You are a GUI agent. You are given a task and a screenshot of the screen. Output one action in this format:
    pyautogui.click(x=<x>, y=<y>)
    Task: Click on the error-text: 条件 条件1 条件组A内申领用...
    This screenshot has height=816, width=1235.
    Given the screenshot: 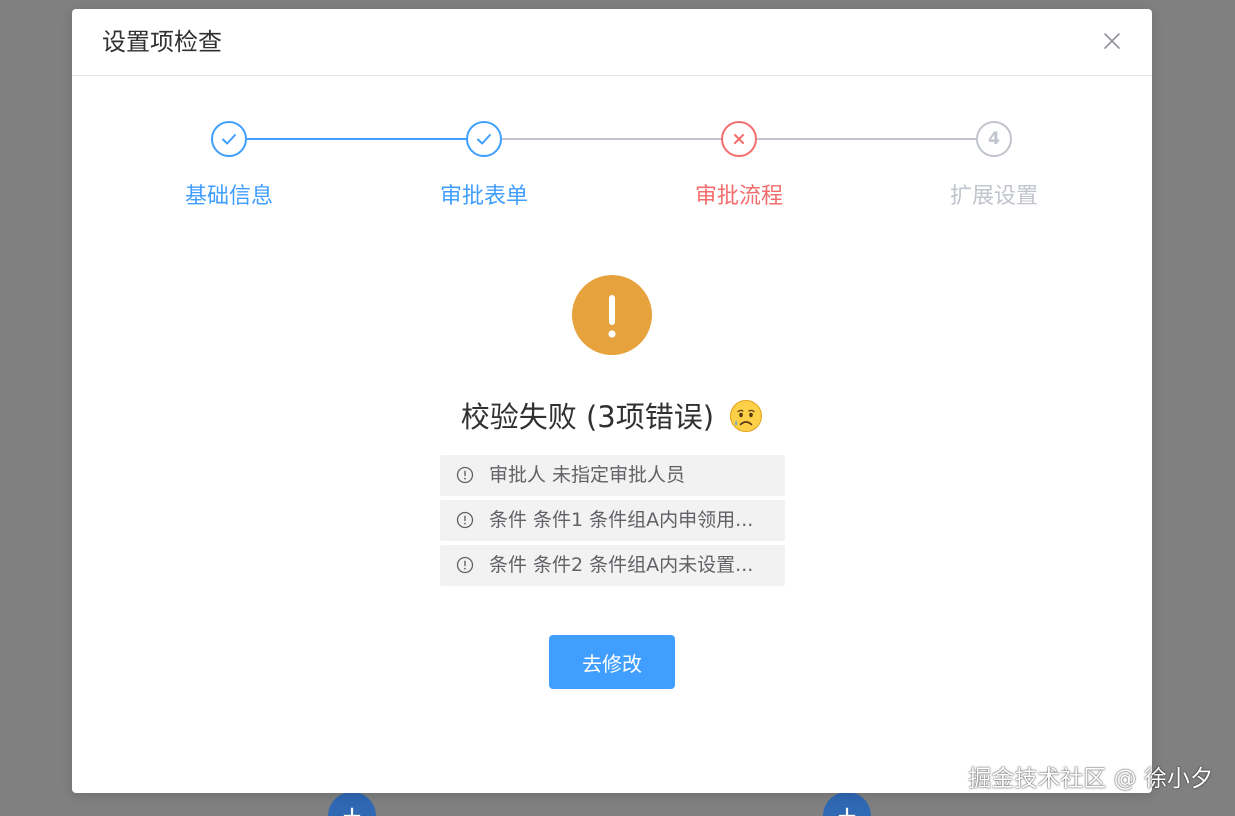 What is the action you would take?
    pyautogui.click(x=621, y=520)
    